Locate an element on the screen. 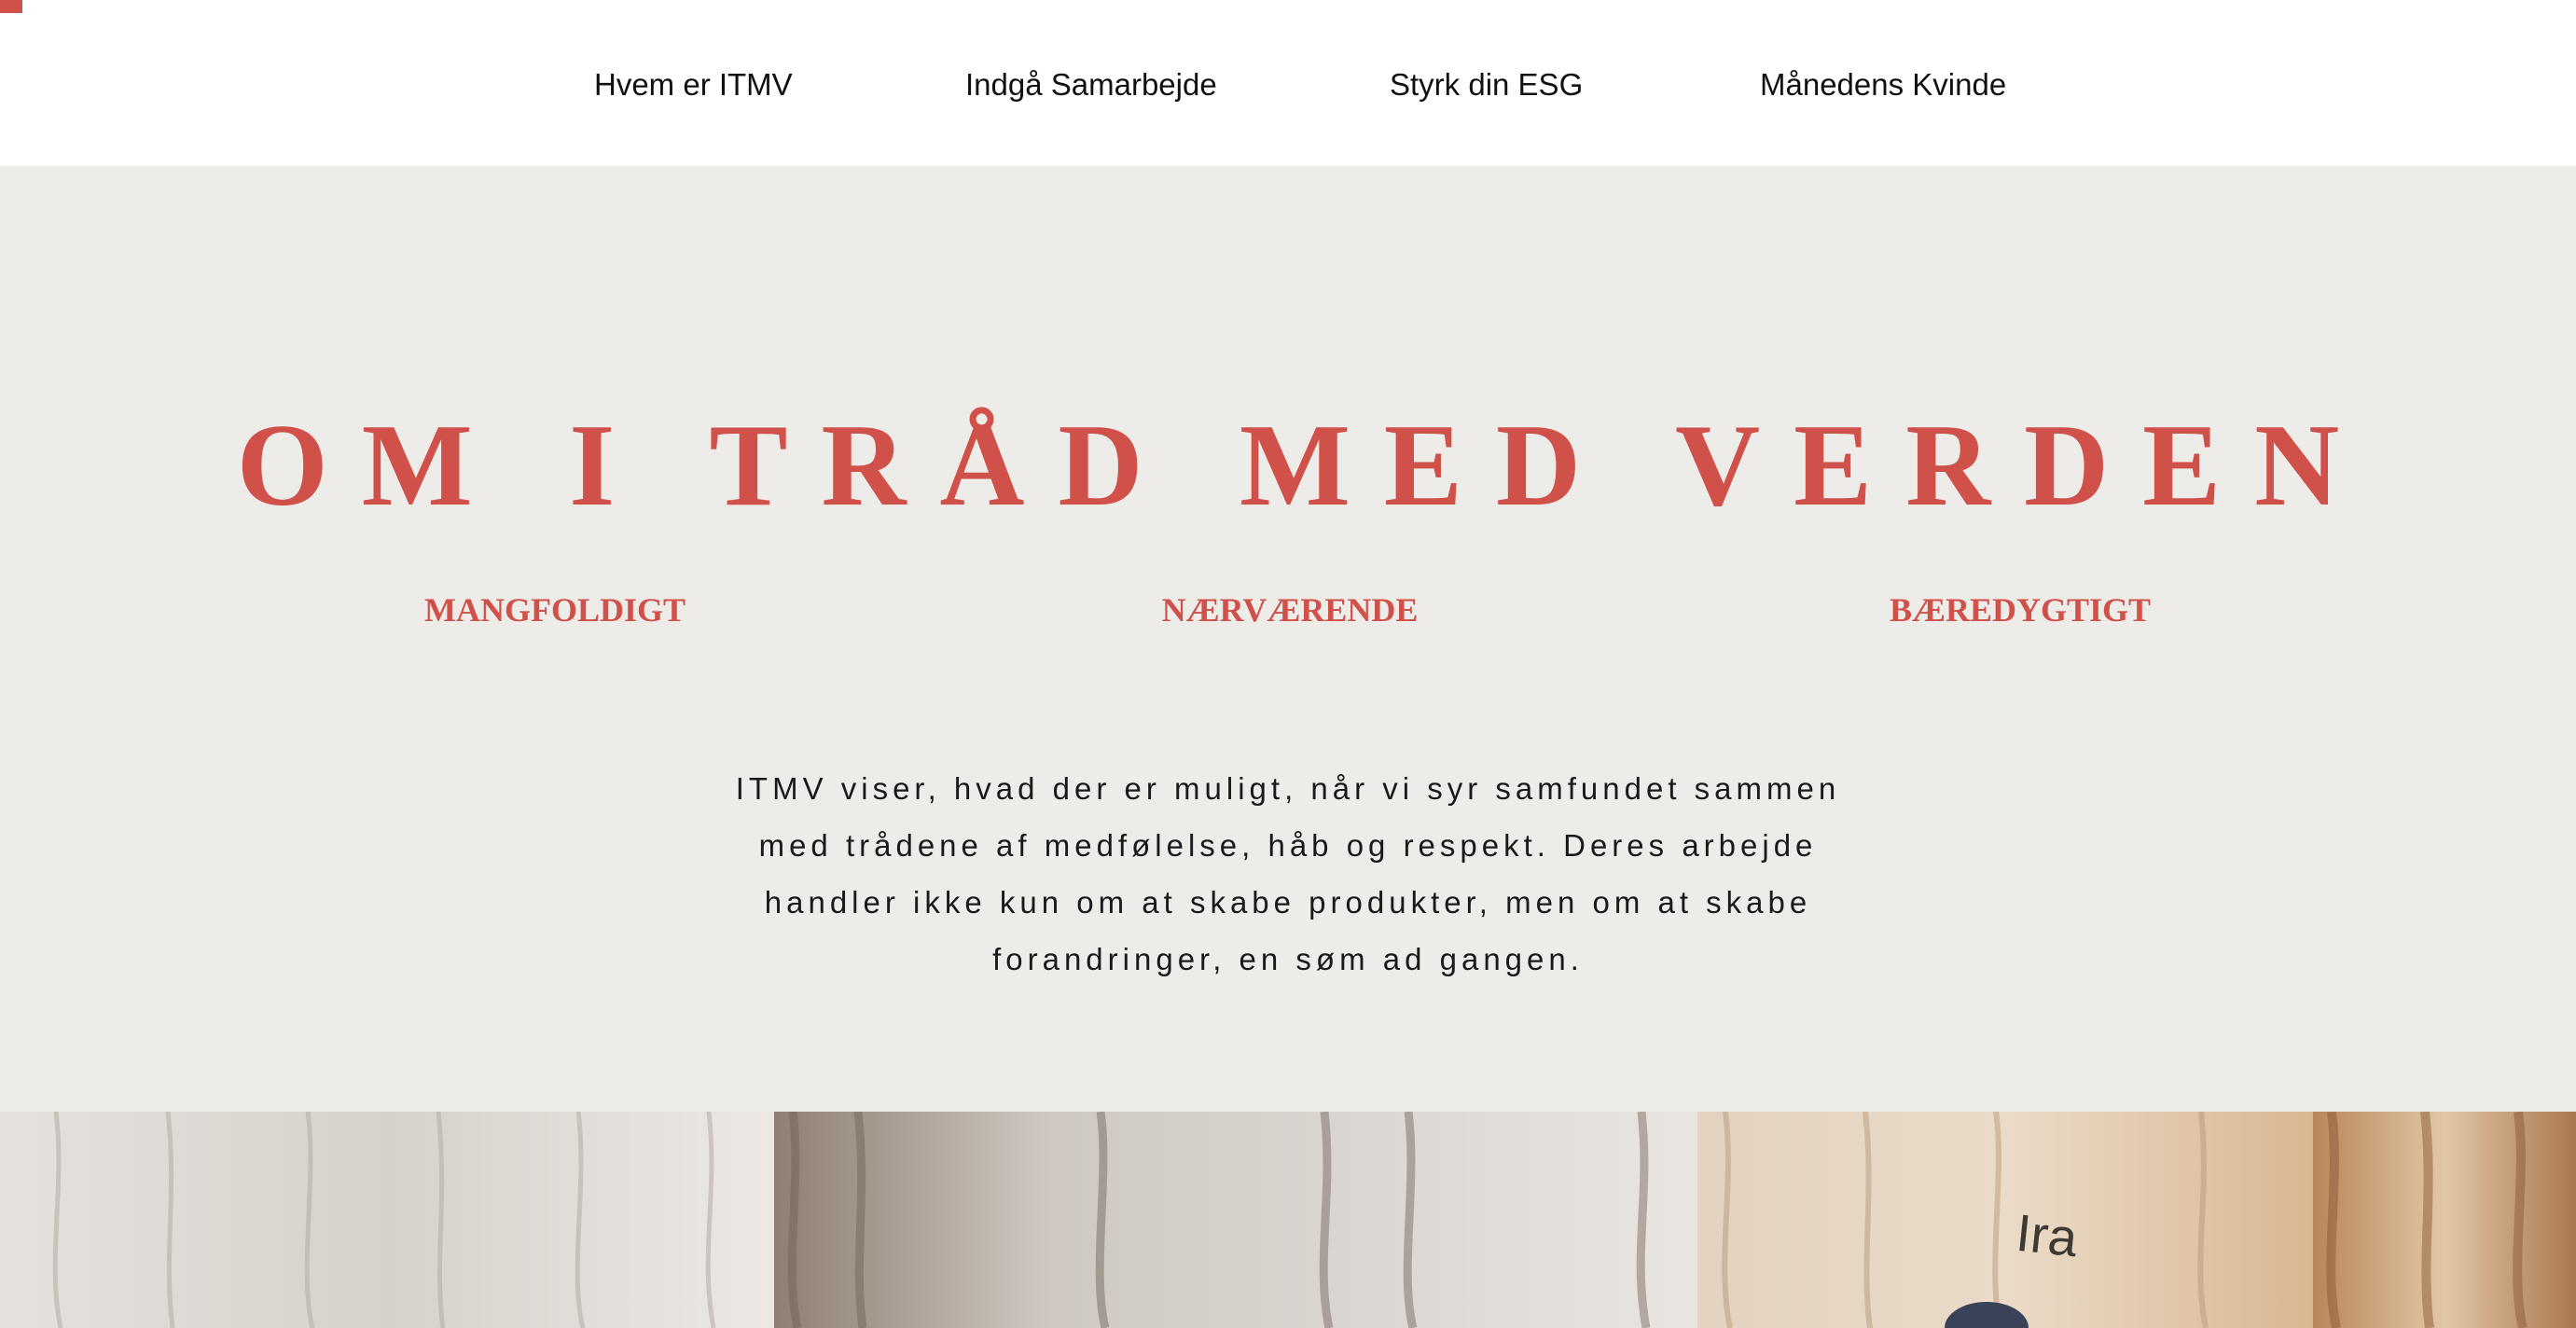 Image resolution: width=2576 pixels, height=1328 pixels. nav-link-hvem-er-itmv: Hvem er ITMV is located at coordinates (693, 85).